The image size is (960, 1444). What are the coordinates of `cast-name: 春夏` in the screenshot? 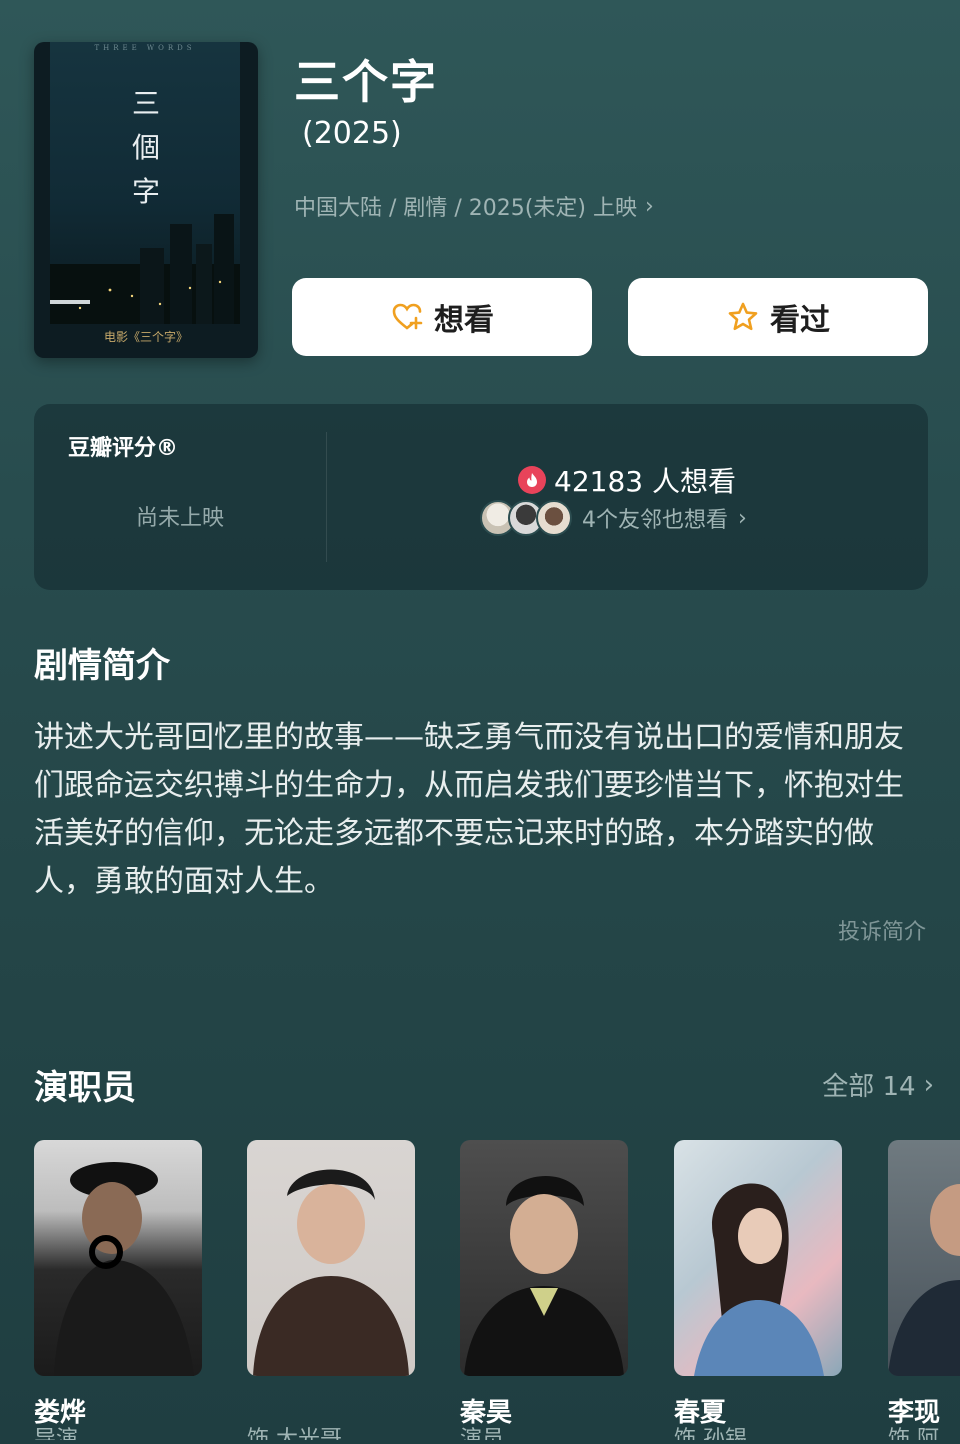 It's located at (700, 1413).